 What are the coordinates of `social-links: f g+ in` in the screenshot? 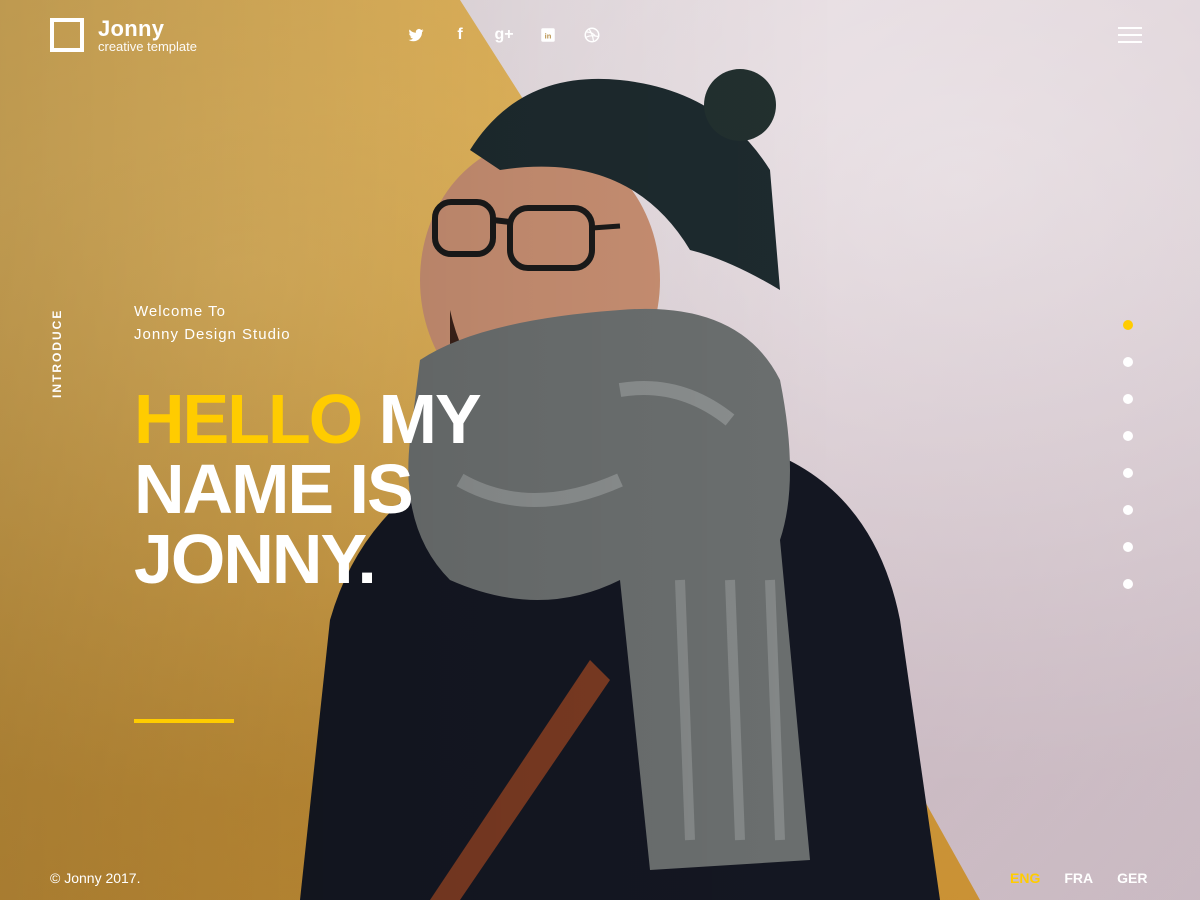 It's located at (504, 35).